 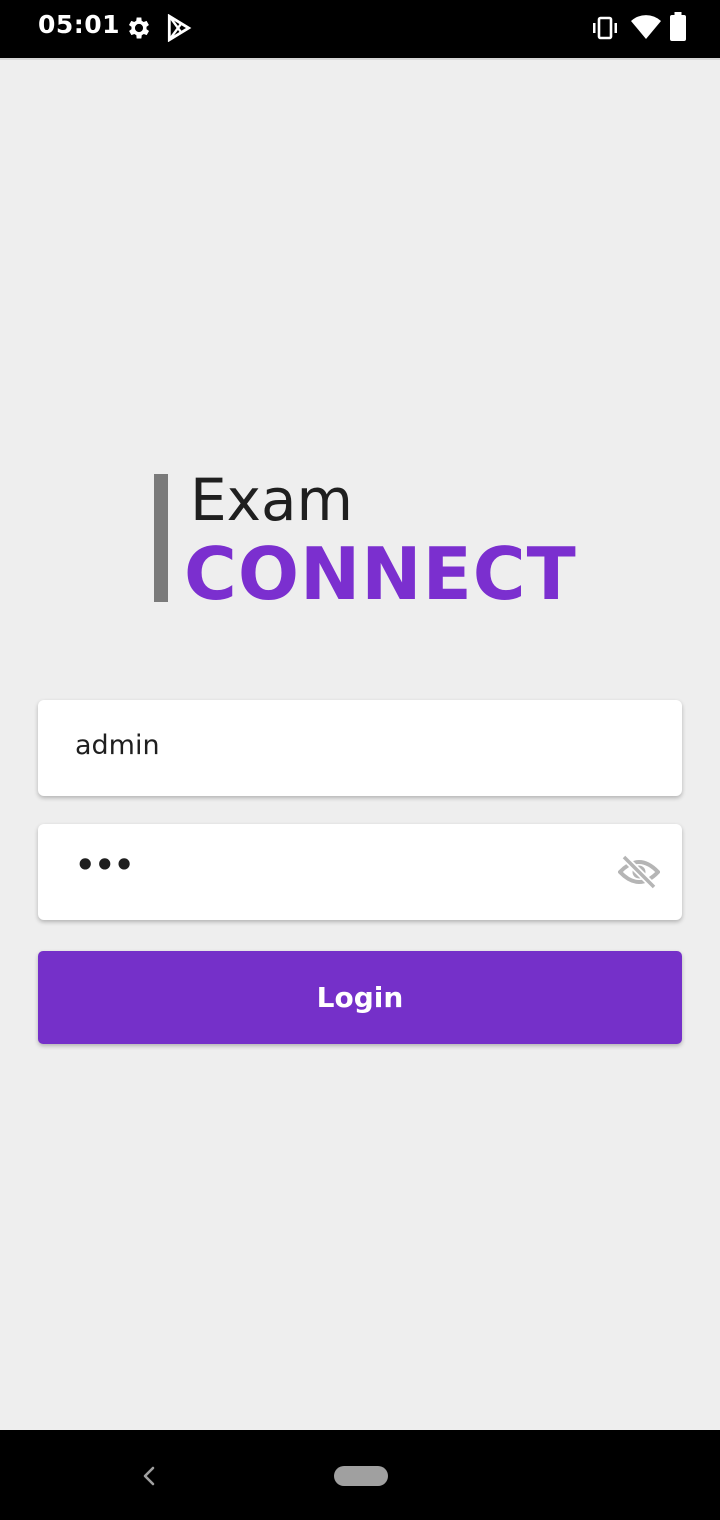 I want to click on navigation-bar, so click(x=360, y=1475).